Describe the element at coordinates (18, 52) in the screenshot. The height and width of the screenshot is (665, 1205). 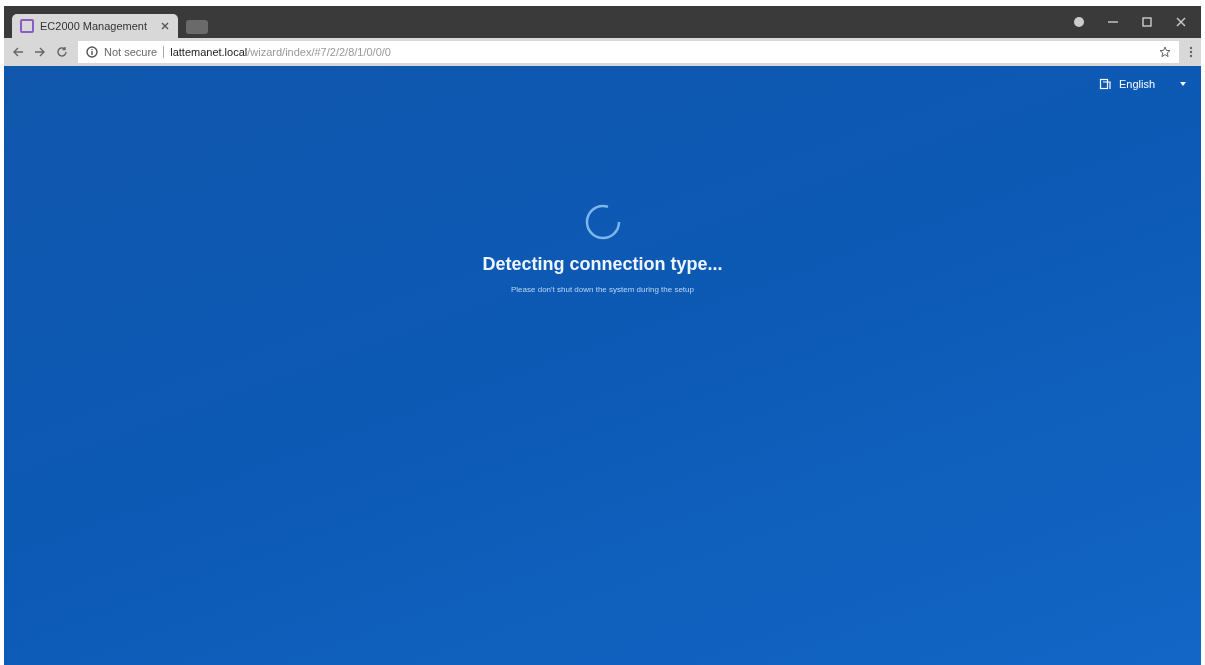
I see `back-arrow-icon` at that location.